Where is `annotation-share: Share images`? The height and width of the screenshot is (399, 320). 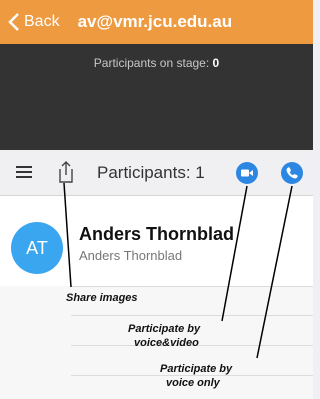 annotation-share: Share images is located at coordinates (102, 298).